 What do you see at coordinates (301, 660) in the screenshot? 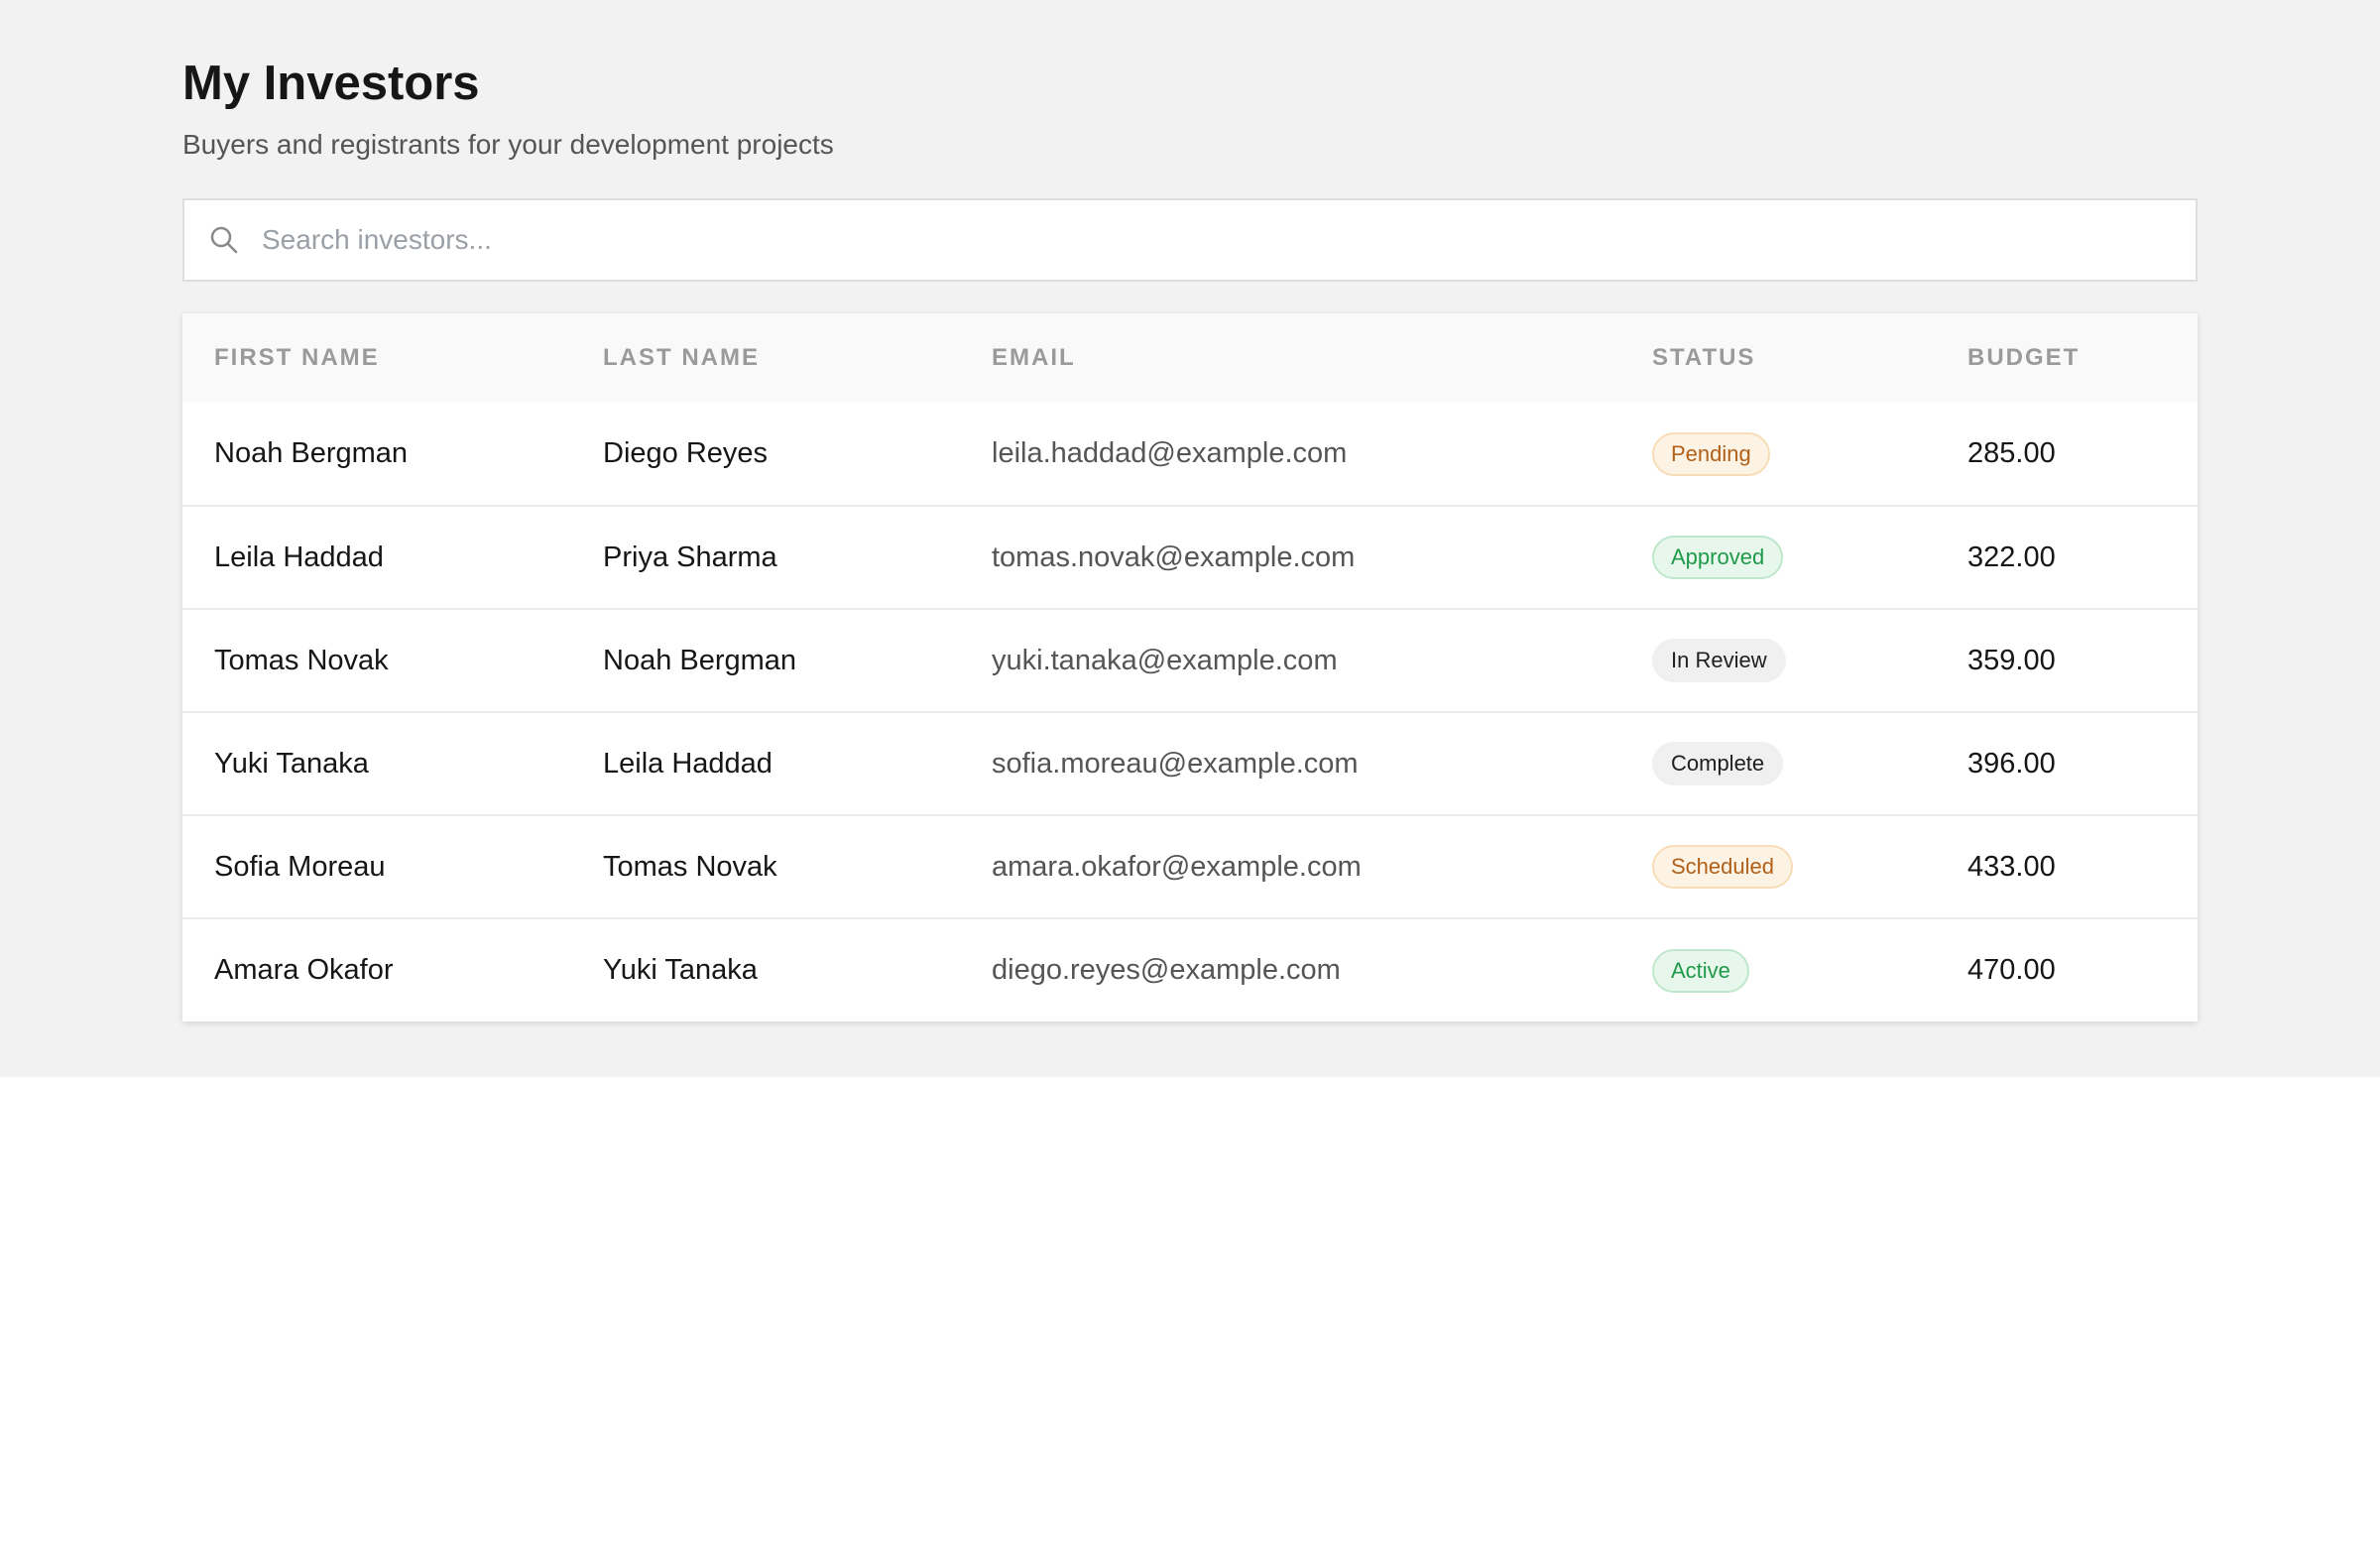
I see `first-name-cell: Tomas Novak` at bounding box center [301, 660].